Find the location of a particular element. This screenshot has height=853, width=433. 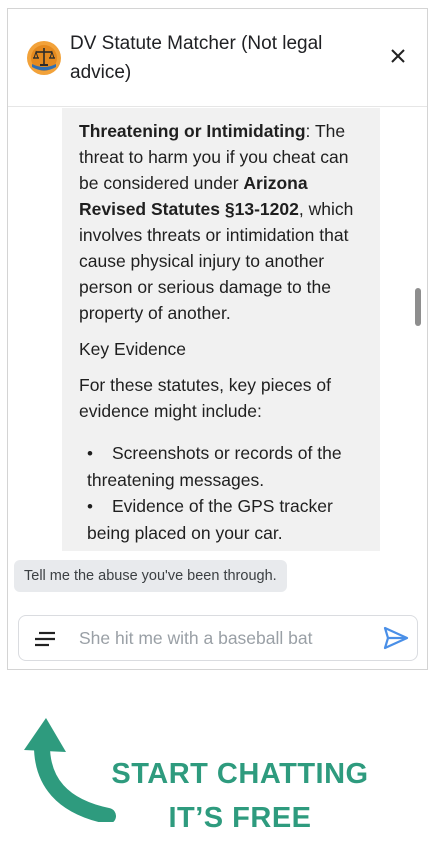

scales-of-justice-icon is located at coordinates (44, 58).